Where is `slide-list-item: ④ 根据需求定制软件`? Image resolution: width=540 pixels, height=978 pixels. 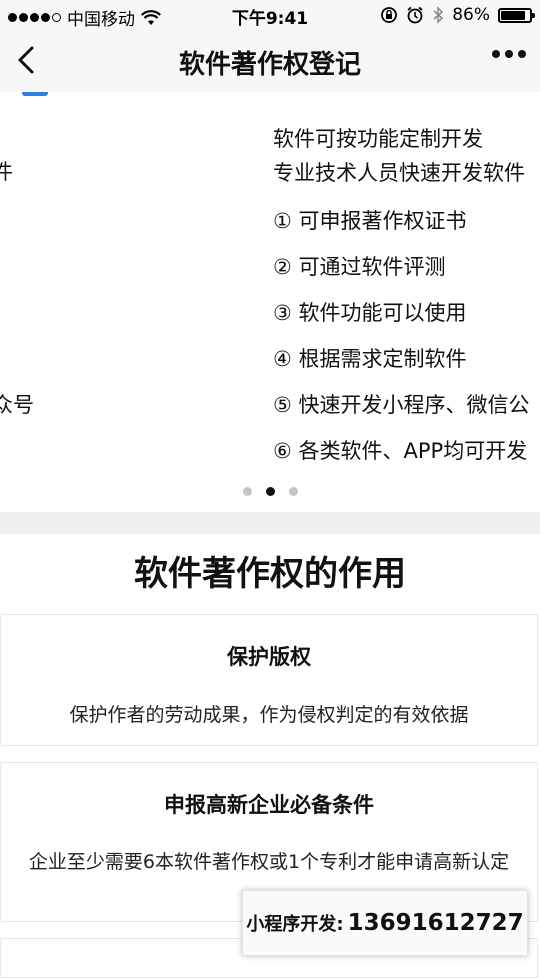
slide-list-item: ④ 根据需求定制软件 is located at coordinates (370, 359).